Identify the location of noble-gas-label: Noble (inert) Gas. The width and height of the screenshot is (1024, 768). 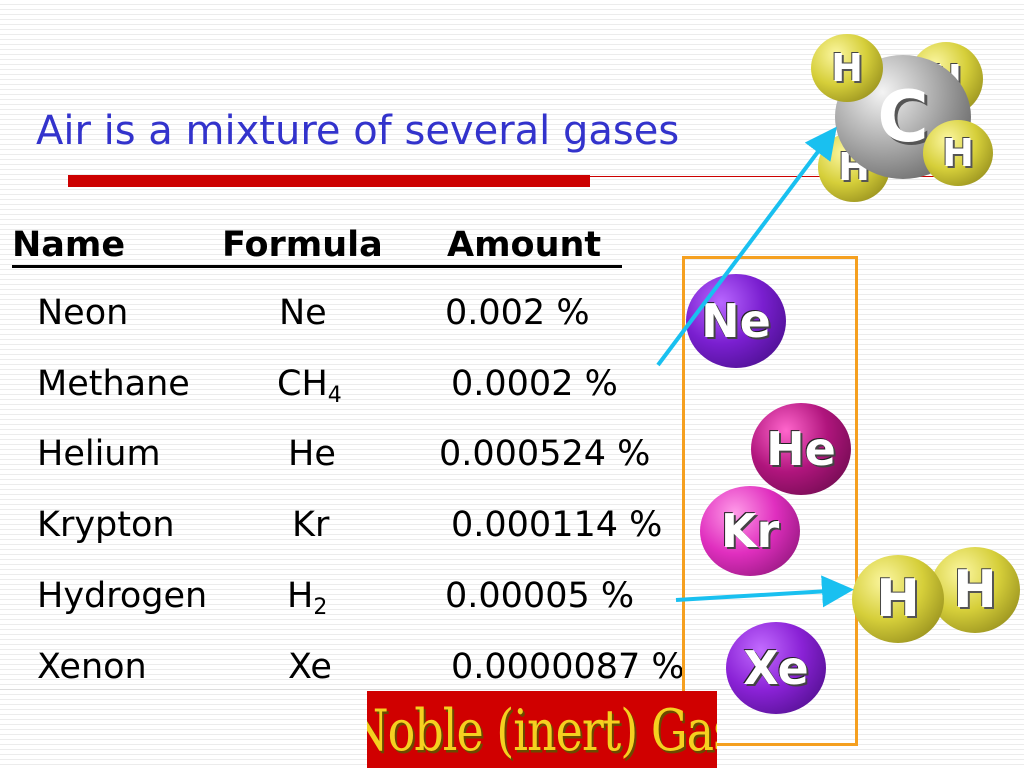
(542, 729).